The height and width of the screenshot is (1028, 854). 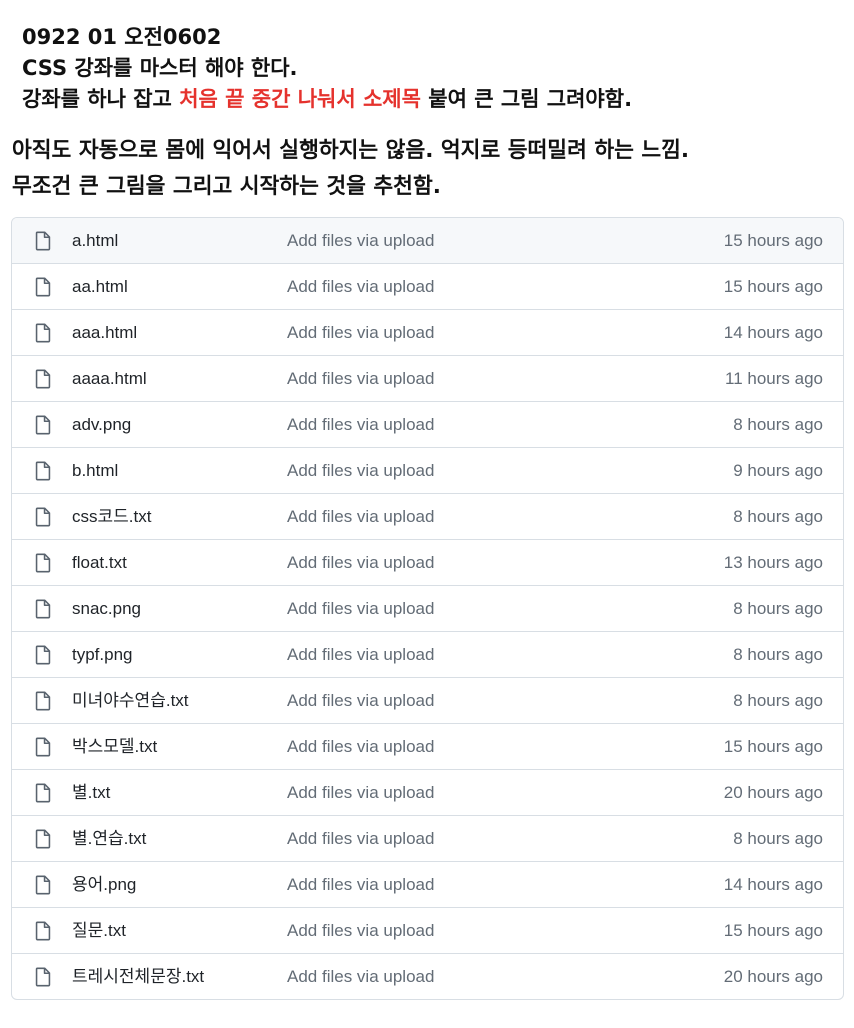 I want to click on file-row: adv.png Add files via upload 8 hours ago, so click(x=427, y=424).